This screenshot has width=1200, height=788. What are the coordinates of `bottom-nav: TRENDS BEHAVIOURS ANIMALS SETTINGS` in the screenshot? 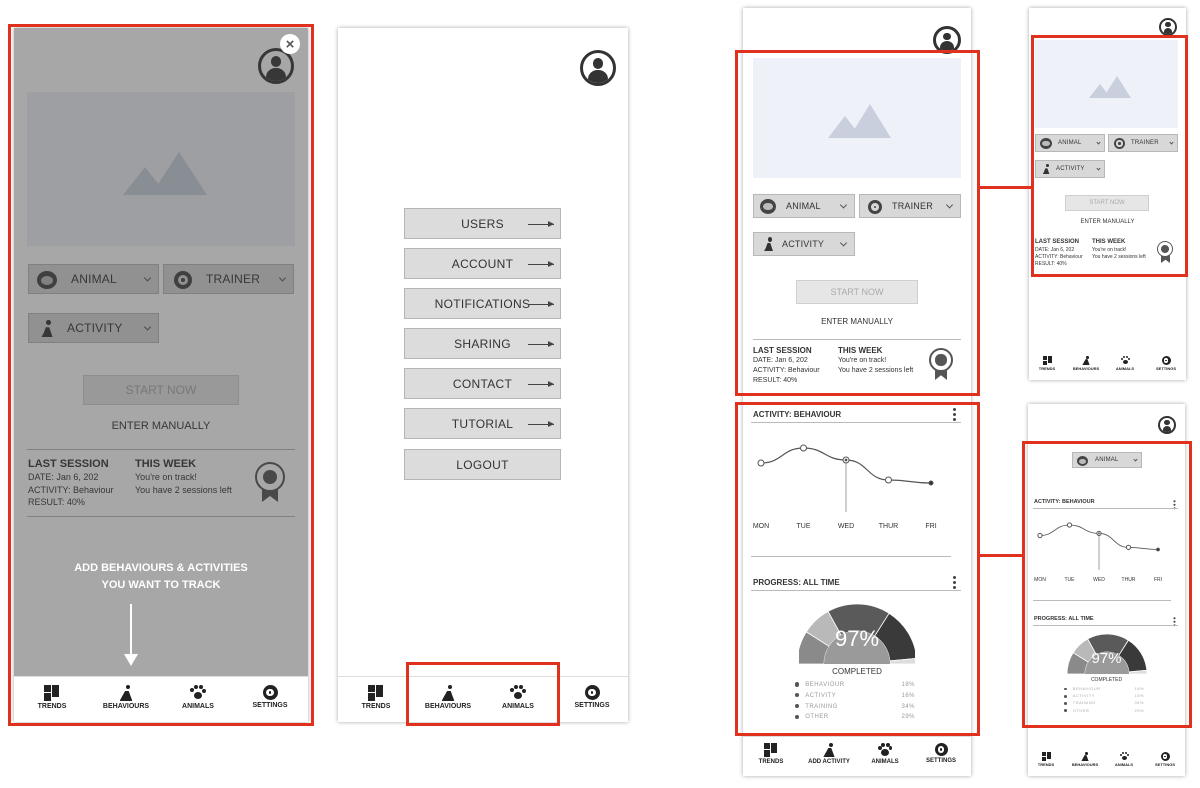 It's located at (1106, 763).